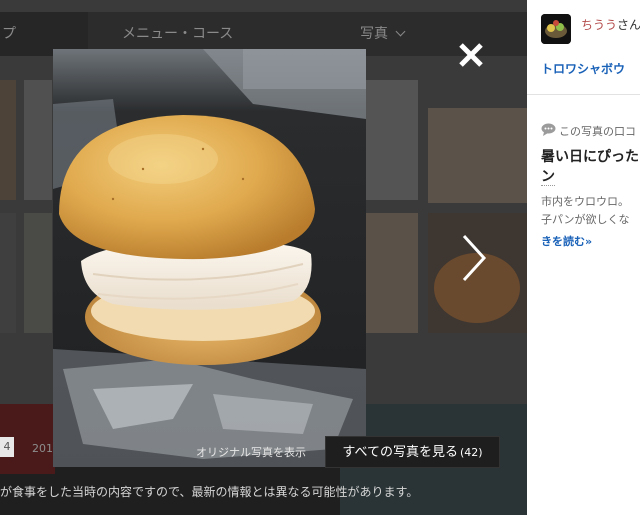 Image resolution: width=640 pixels, height=515 pixels. Describe the element at coordinates (209, 492) in the screenshot. I see `disclaimer-text: が食事をした当時の内容ですので、最新の情報とは異なる可能性があります。` at that location.